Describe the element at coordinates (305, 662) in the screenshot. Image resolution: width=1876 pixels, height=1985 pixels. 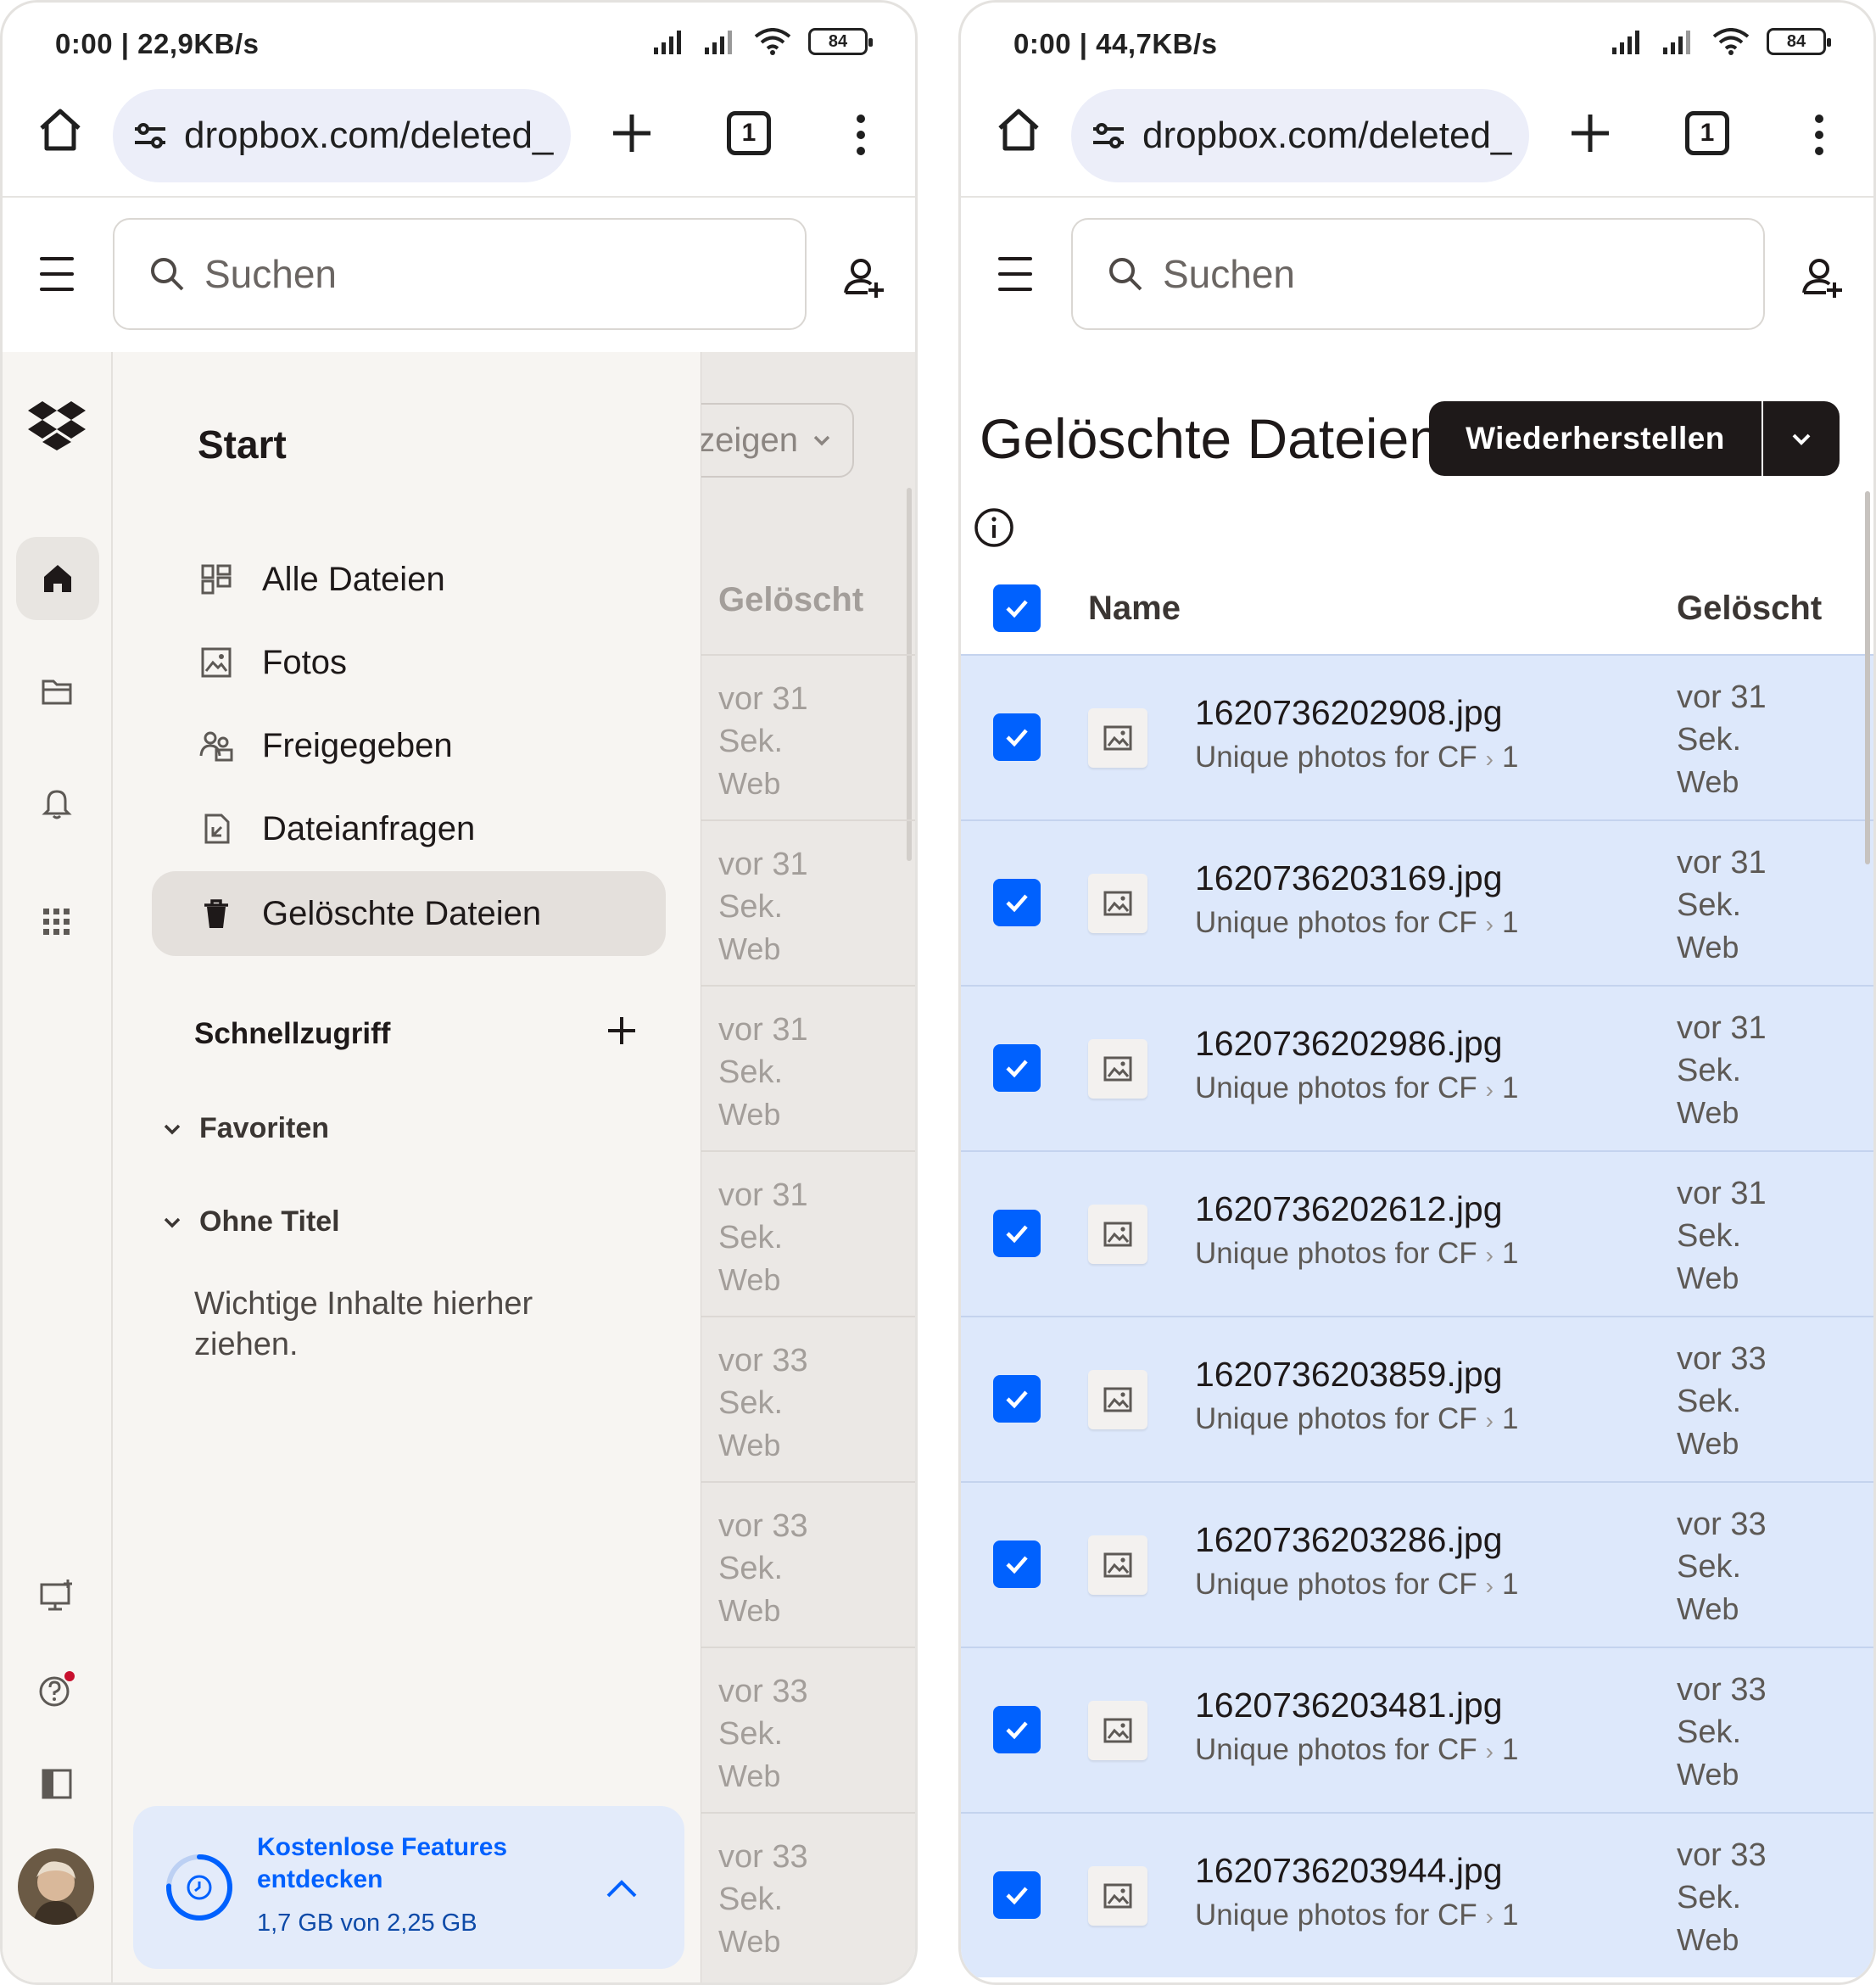
I see `nav-item-label: Fotos` at that location.